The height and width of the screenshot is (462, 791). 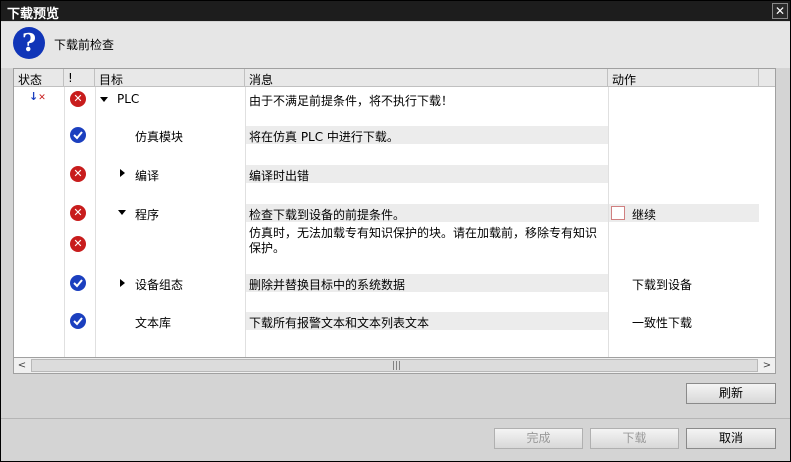 I want to click on row-target: 文本库, so click(x=153, y=323).